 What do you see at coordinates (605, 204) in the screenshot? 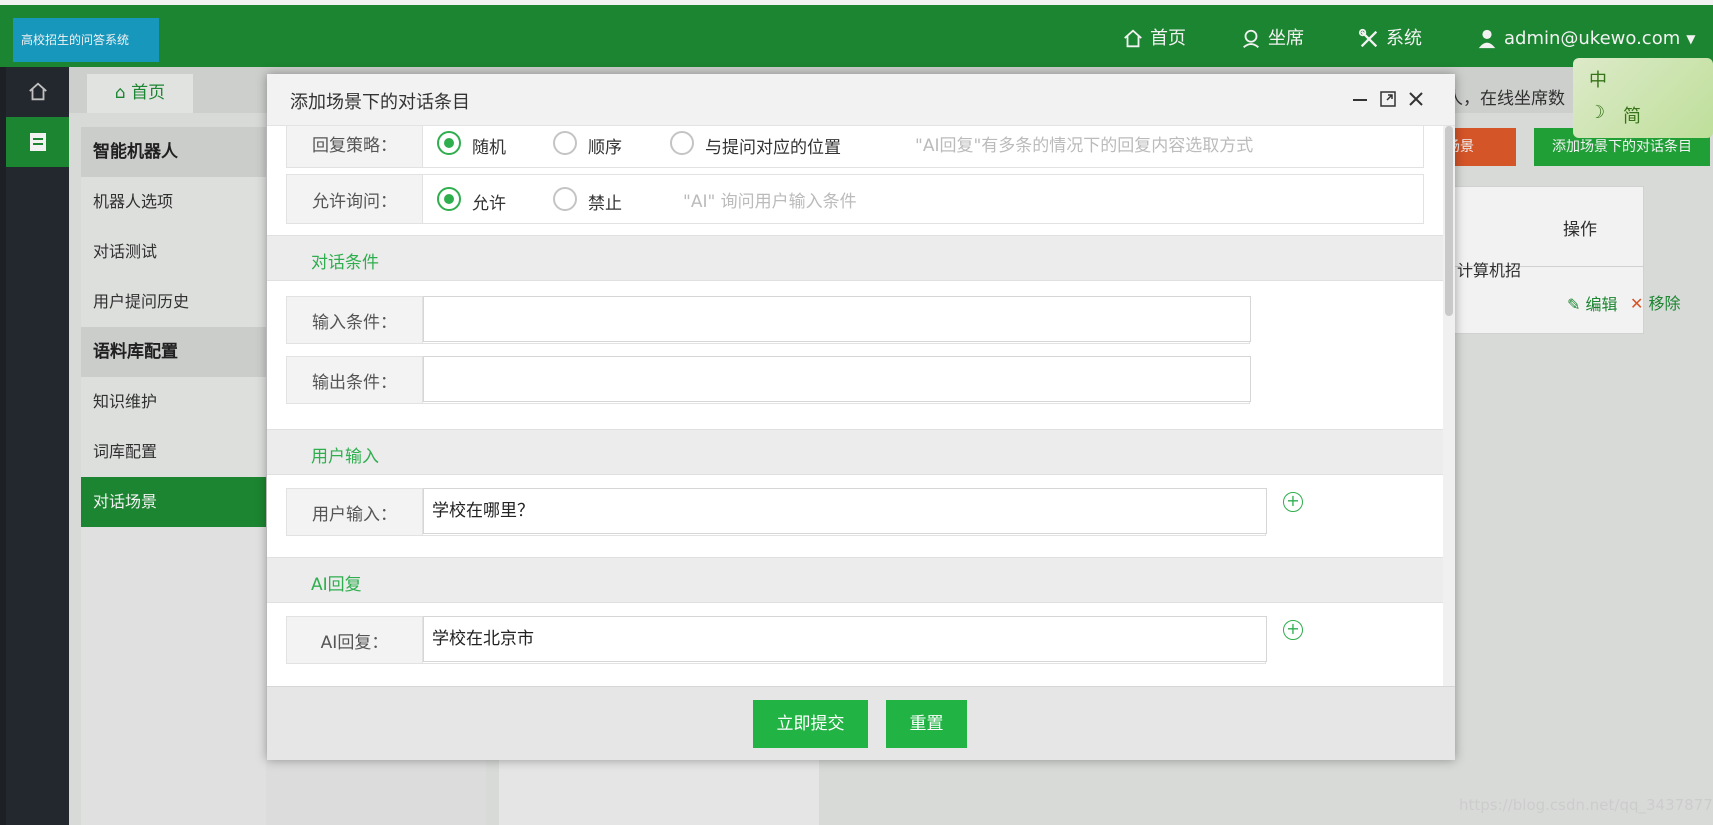
I see `radio-forbid-label: 禁止` at bounding box center [605, 204].